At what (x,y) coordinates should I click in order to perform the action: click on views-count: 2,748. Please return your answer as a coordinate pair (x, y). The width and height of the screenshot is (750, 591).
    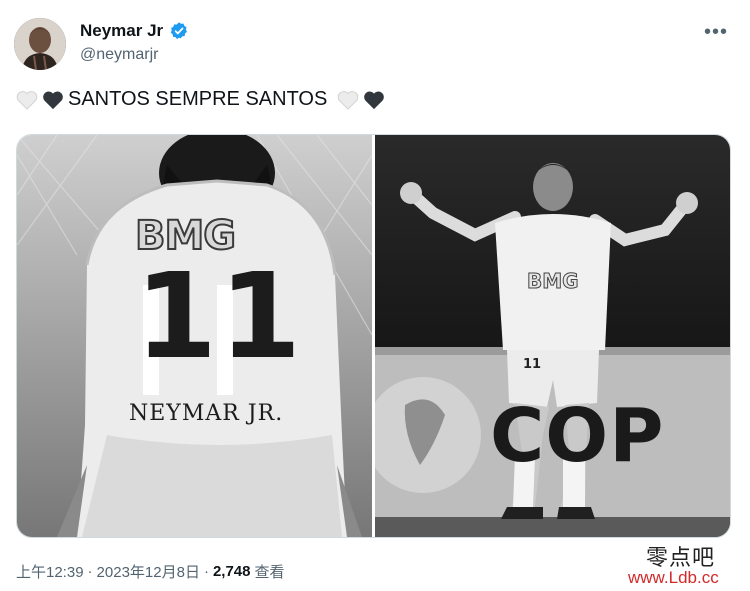
    Looking at the image, I should click on (231, 571).